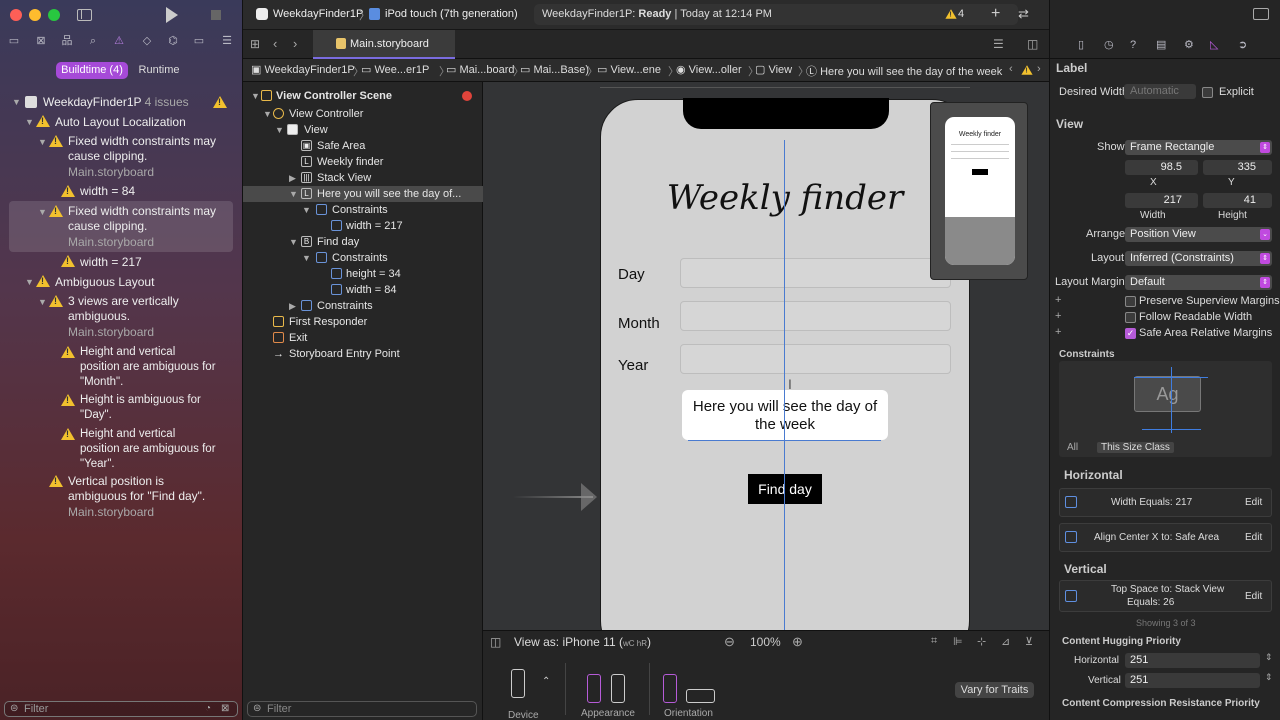 This screenshot has height=720, width=1280. What do you see at coordinates (275, 43) in the screenshot?
I see `back-icon: ‹` at bounding box center [275, 43].